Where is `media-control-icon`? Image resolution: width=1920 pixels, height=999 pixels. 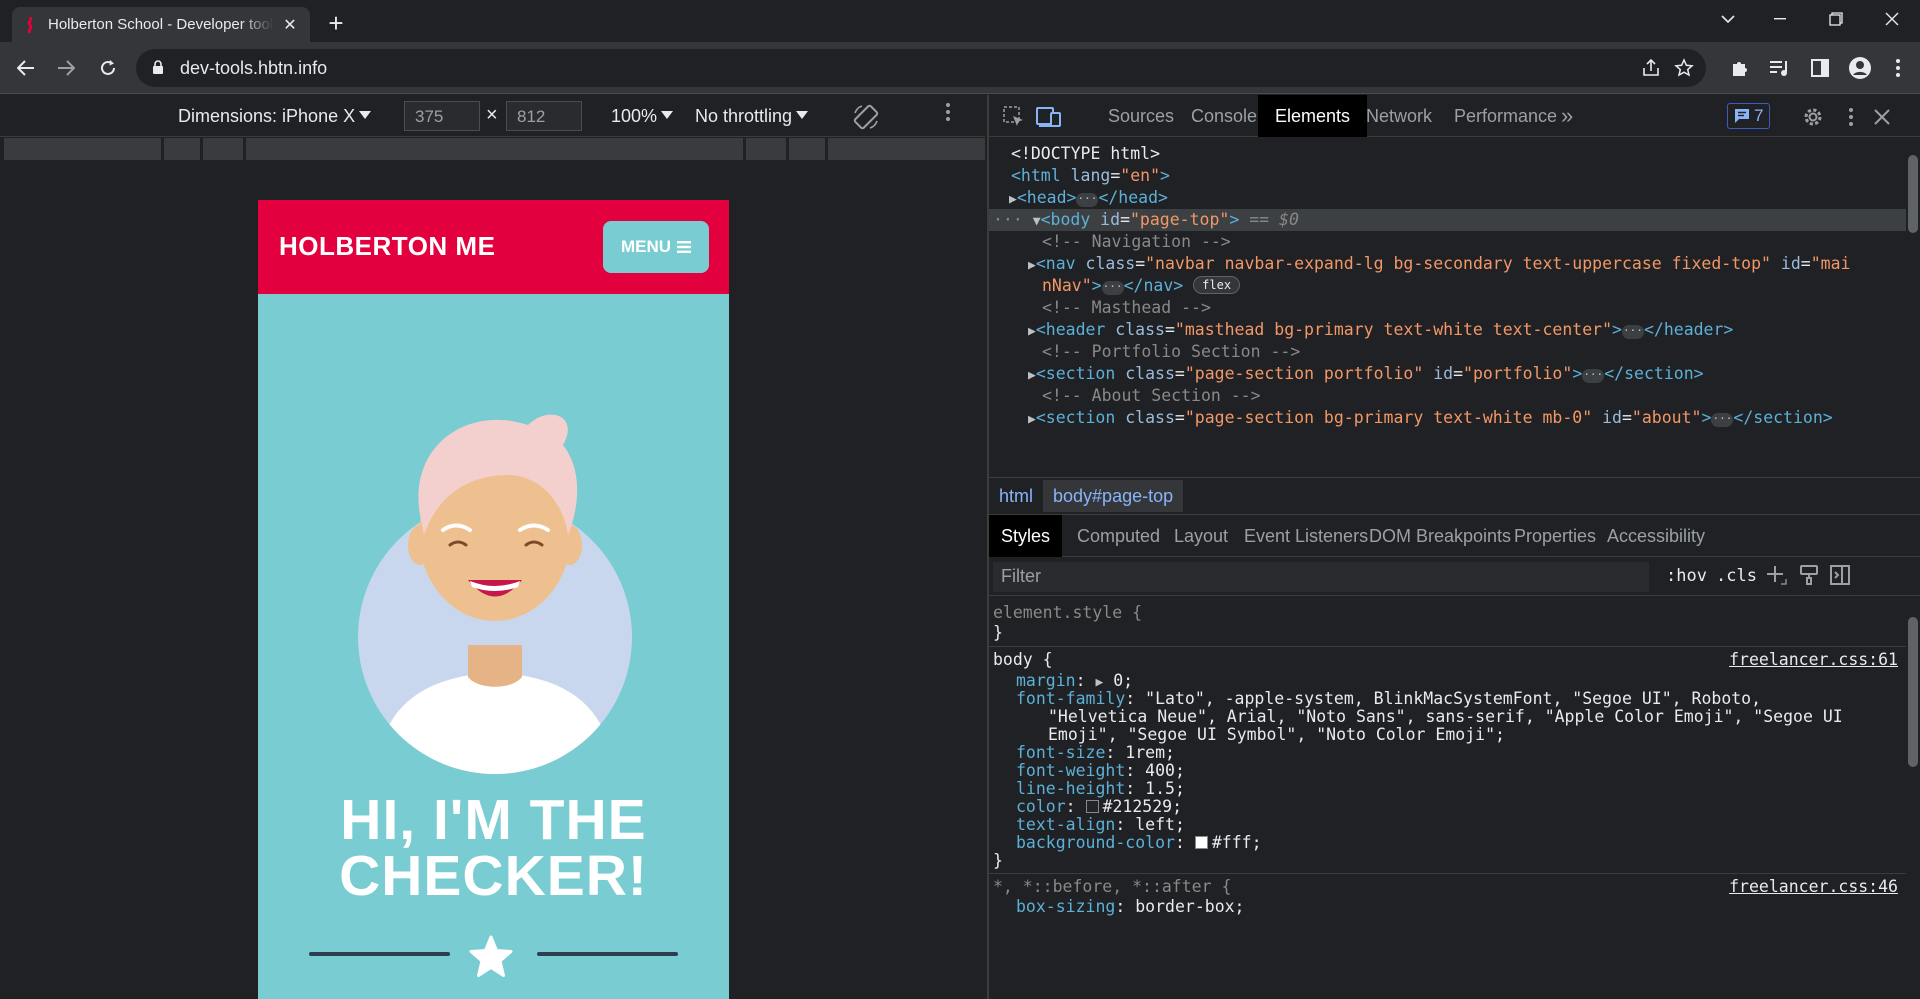 media-control-icon is located at coordinates (1780, 68).